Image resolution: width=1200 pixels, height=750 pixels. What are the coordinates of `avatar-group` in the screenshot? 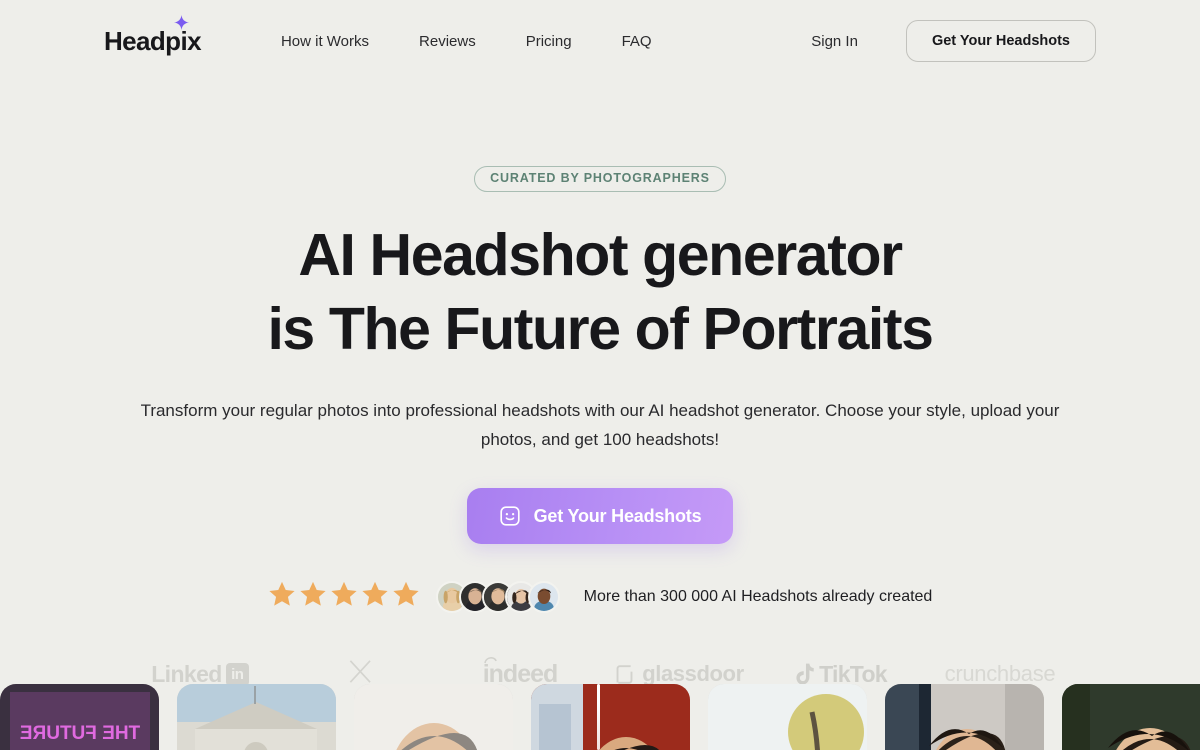 It's located at (497, 596).